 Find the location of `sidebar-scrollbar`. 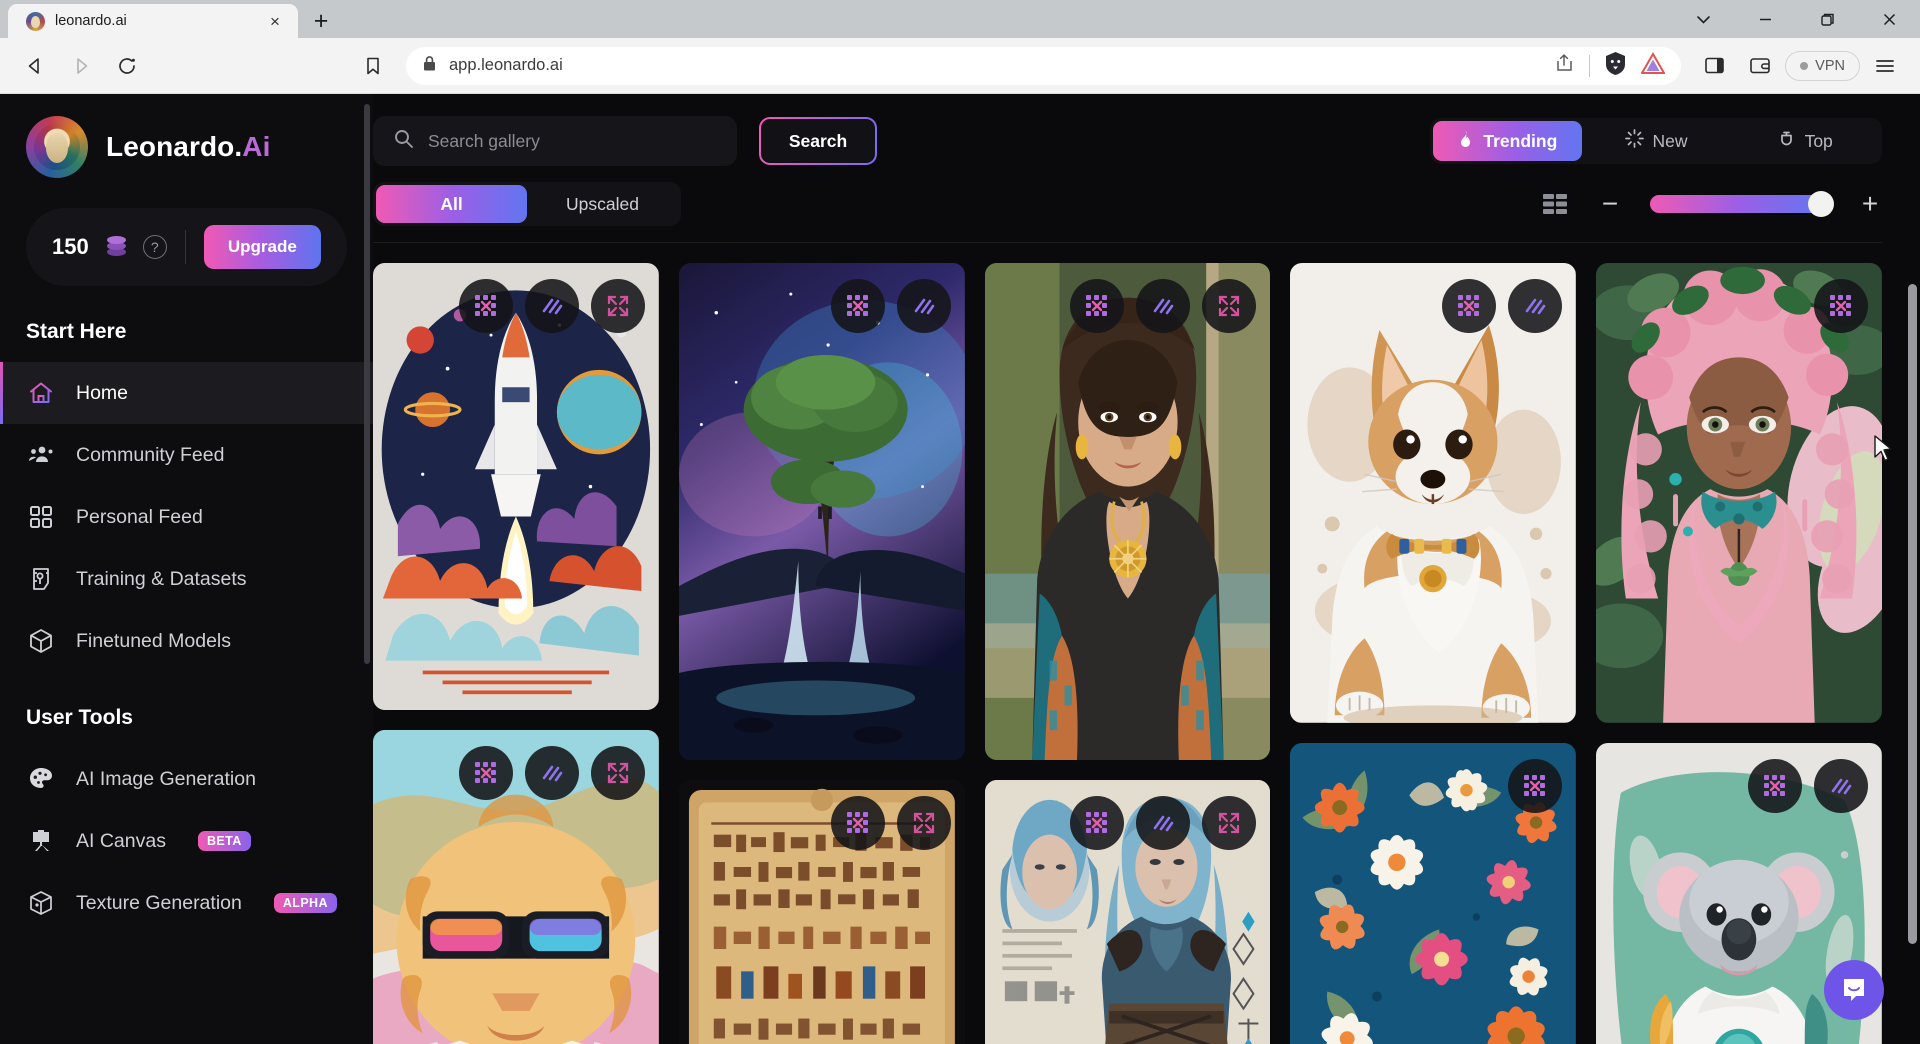

sidebar-scrollbar is located at coordinates (367, 384).